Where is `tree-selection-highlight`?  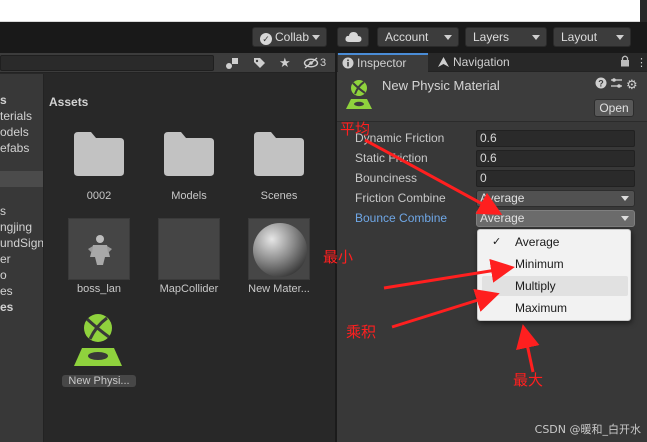
tree-selection-highlight is located at coordinates (21, 179).